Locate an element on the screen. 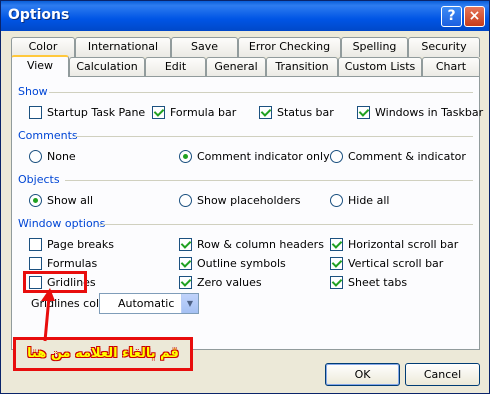  vertical-scroll-bar-checkbox: Vertical scroll bar is located at coordinates (386, 263).